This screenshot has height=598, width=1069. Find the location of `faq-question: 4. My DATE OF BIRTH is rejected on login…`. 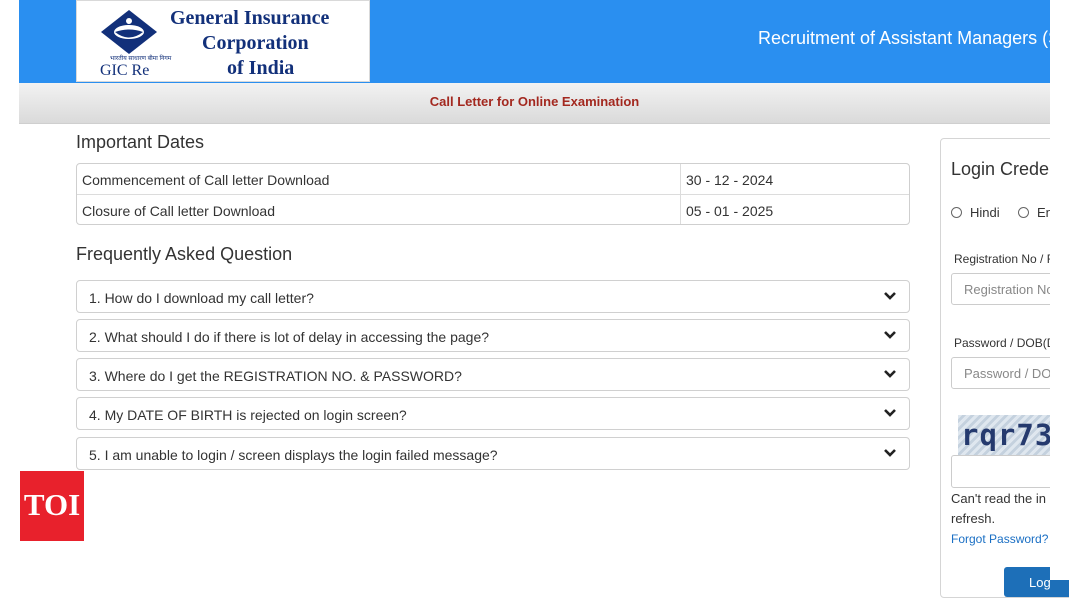

faq-question: 4. My DATE OF BIRTH is rejected on login… is located at coordinates (248, 415).